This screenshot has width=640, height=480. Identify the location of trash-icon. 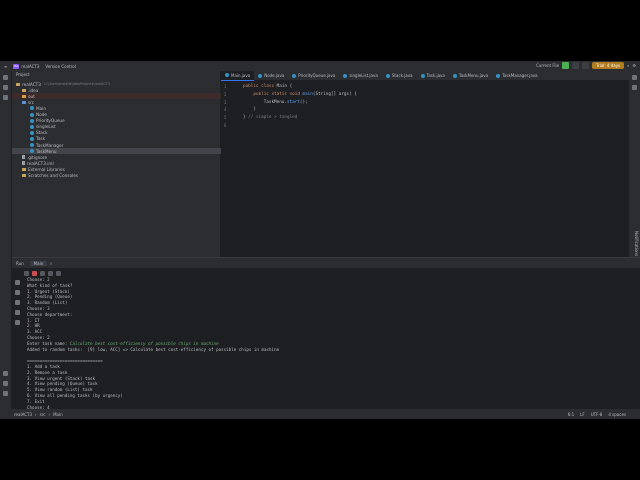
(17, 322).